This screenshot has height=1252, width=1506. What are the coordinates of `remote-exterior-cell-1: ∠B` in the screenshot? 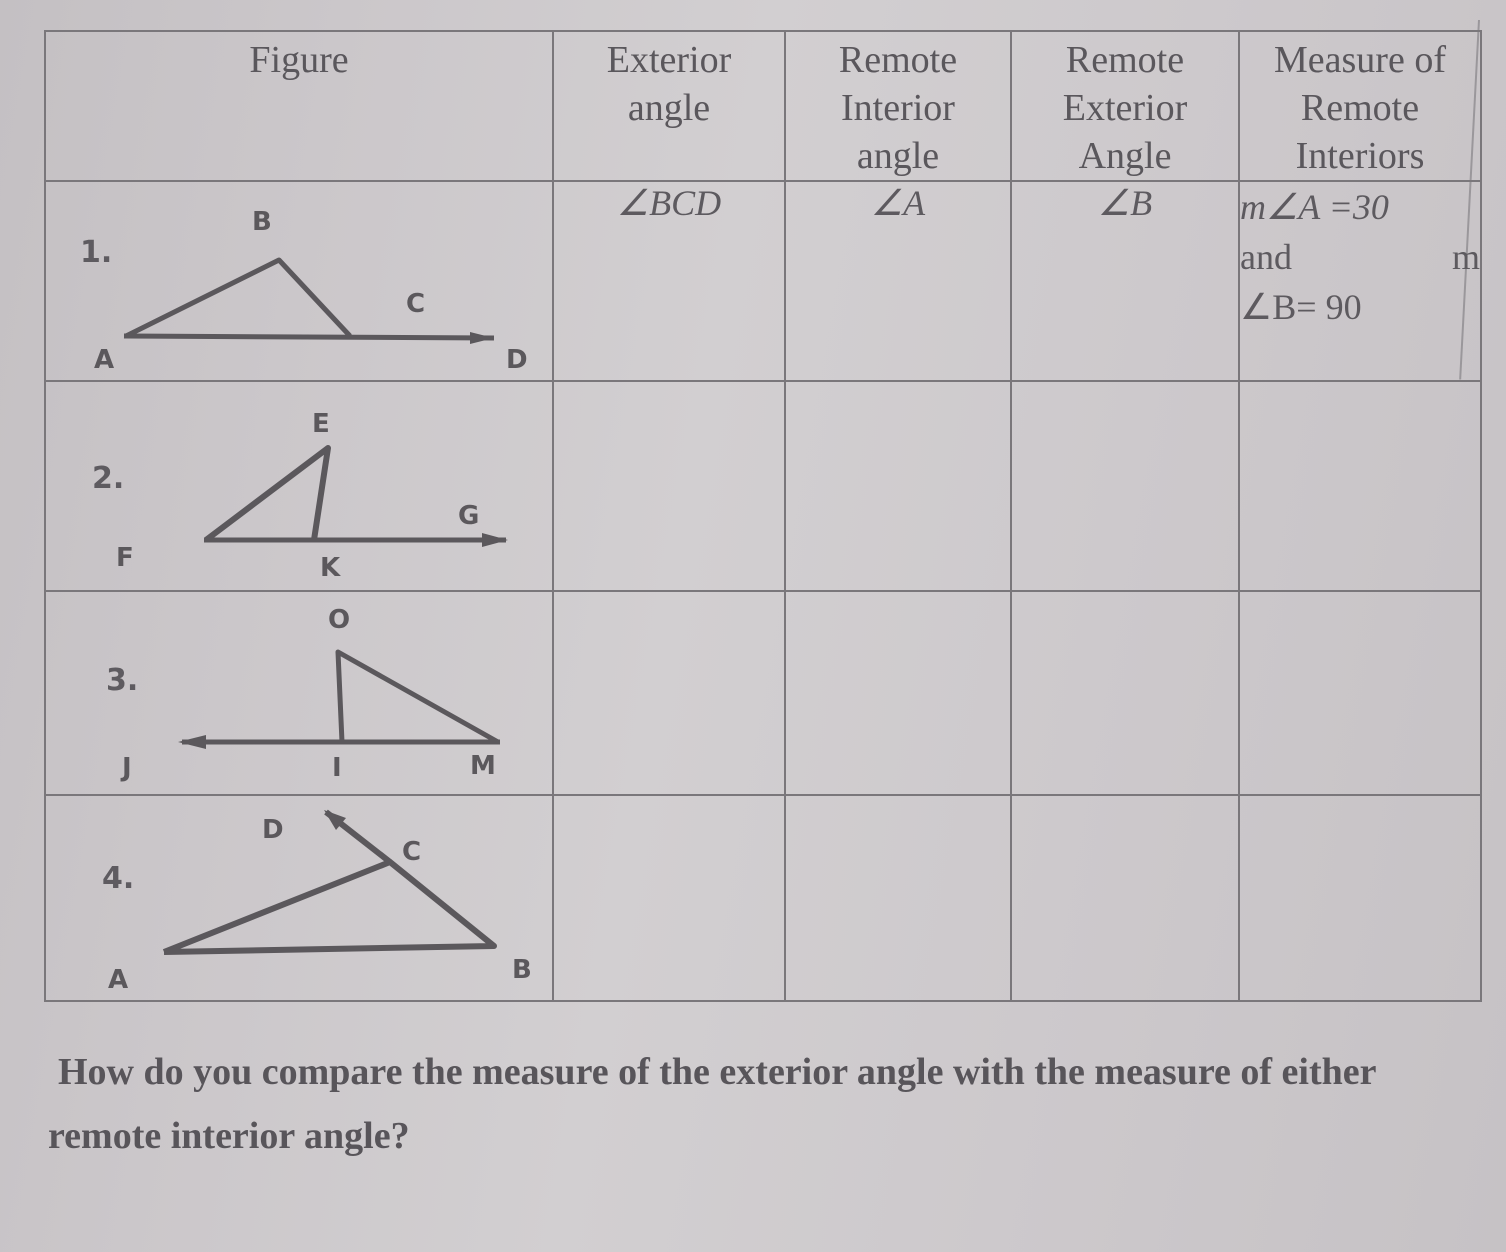 It's located at (1125, 281).